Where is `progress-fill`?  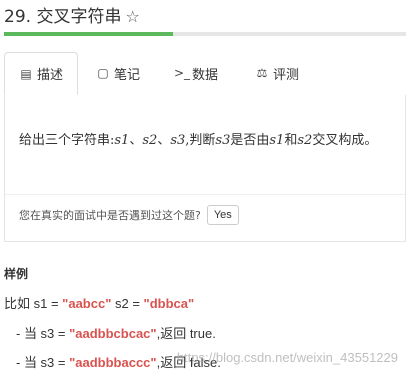
progress-fill is located at coordinates (88, 34).